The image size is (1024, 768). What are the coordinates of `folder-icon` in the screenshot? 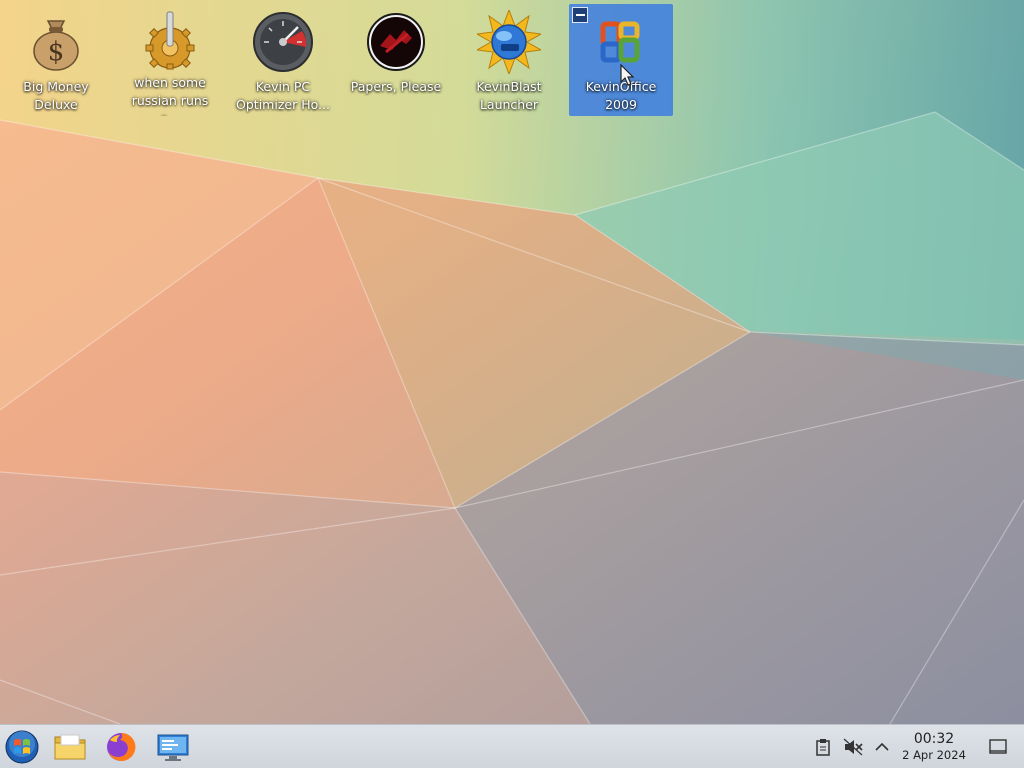 It's located at (70, 747).